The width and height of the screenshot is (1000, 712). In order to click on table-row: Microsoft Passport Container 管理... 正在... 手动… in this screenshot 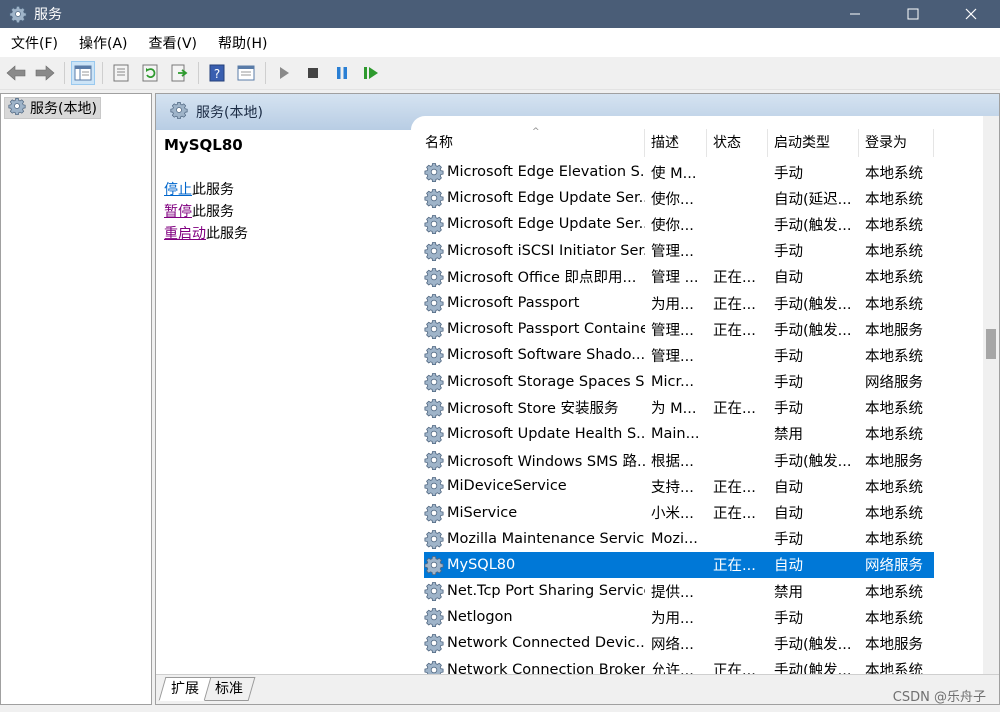, I will do `click(679, 329)`.